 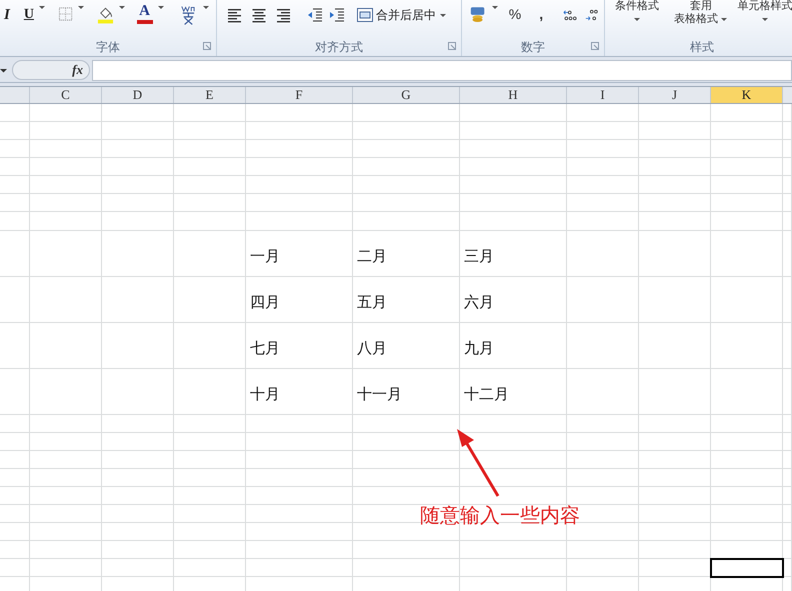 I want to click on column-header: F, so click(x=299, y=95).